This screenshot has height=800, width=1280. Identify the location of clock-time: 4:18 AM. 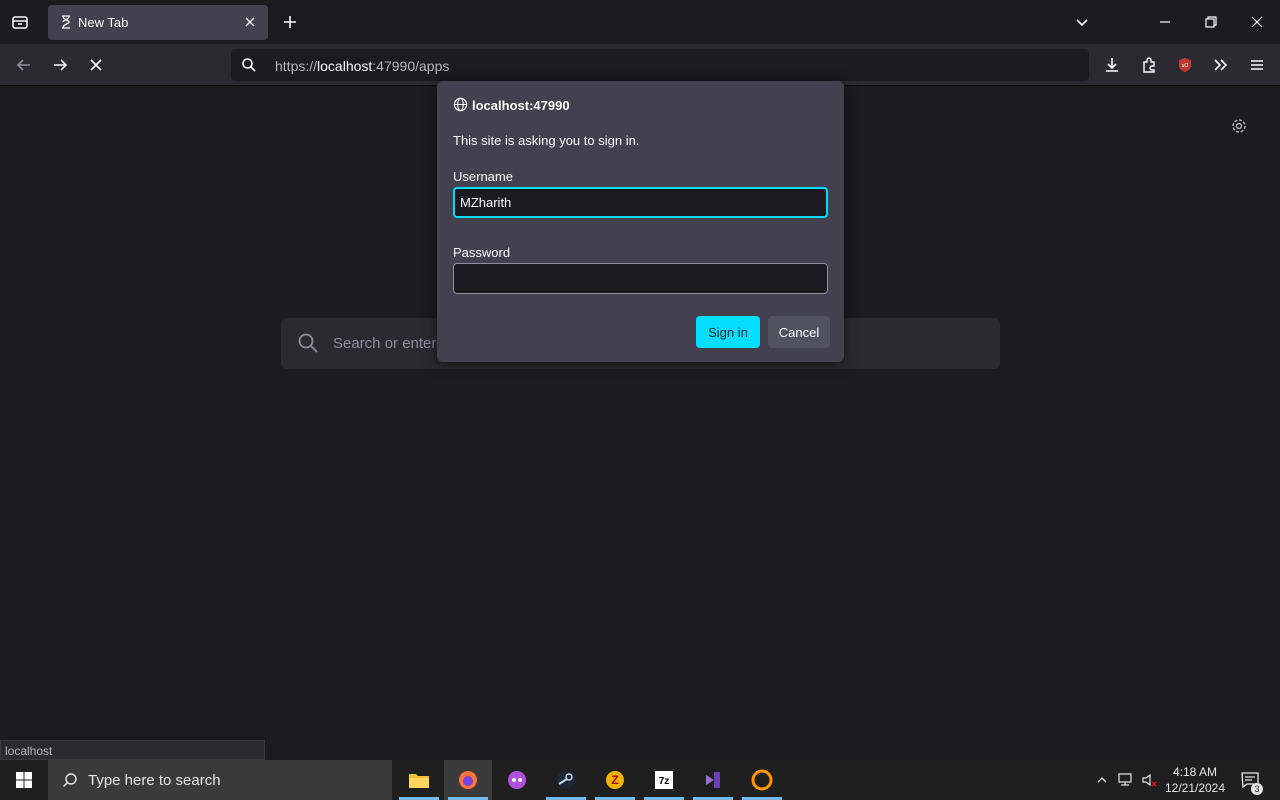
(1195, 772).